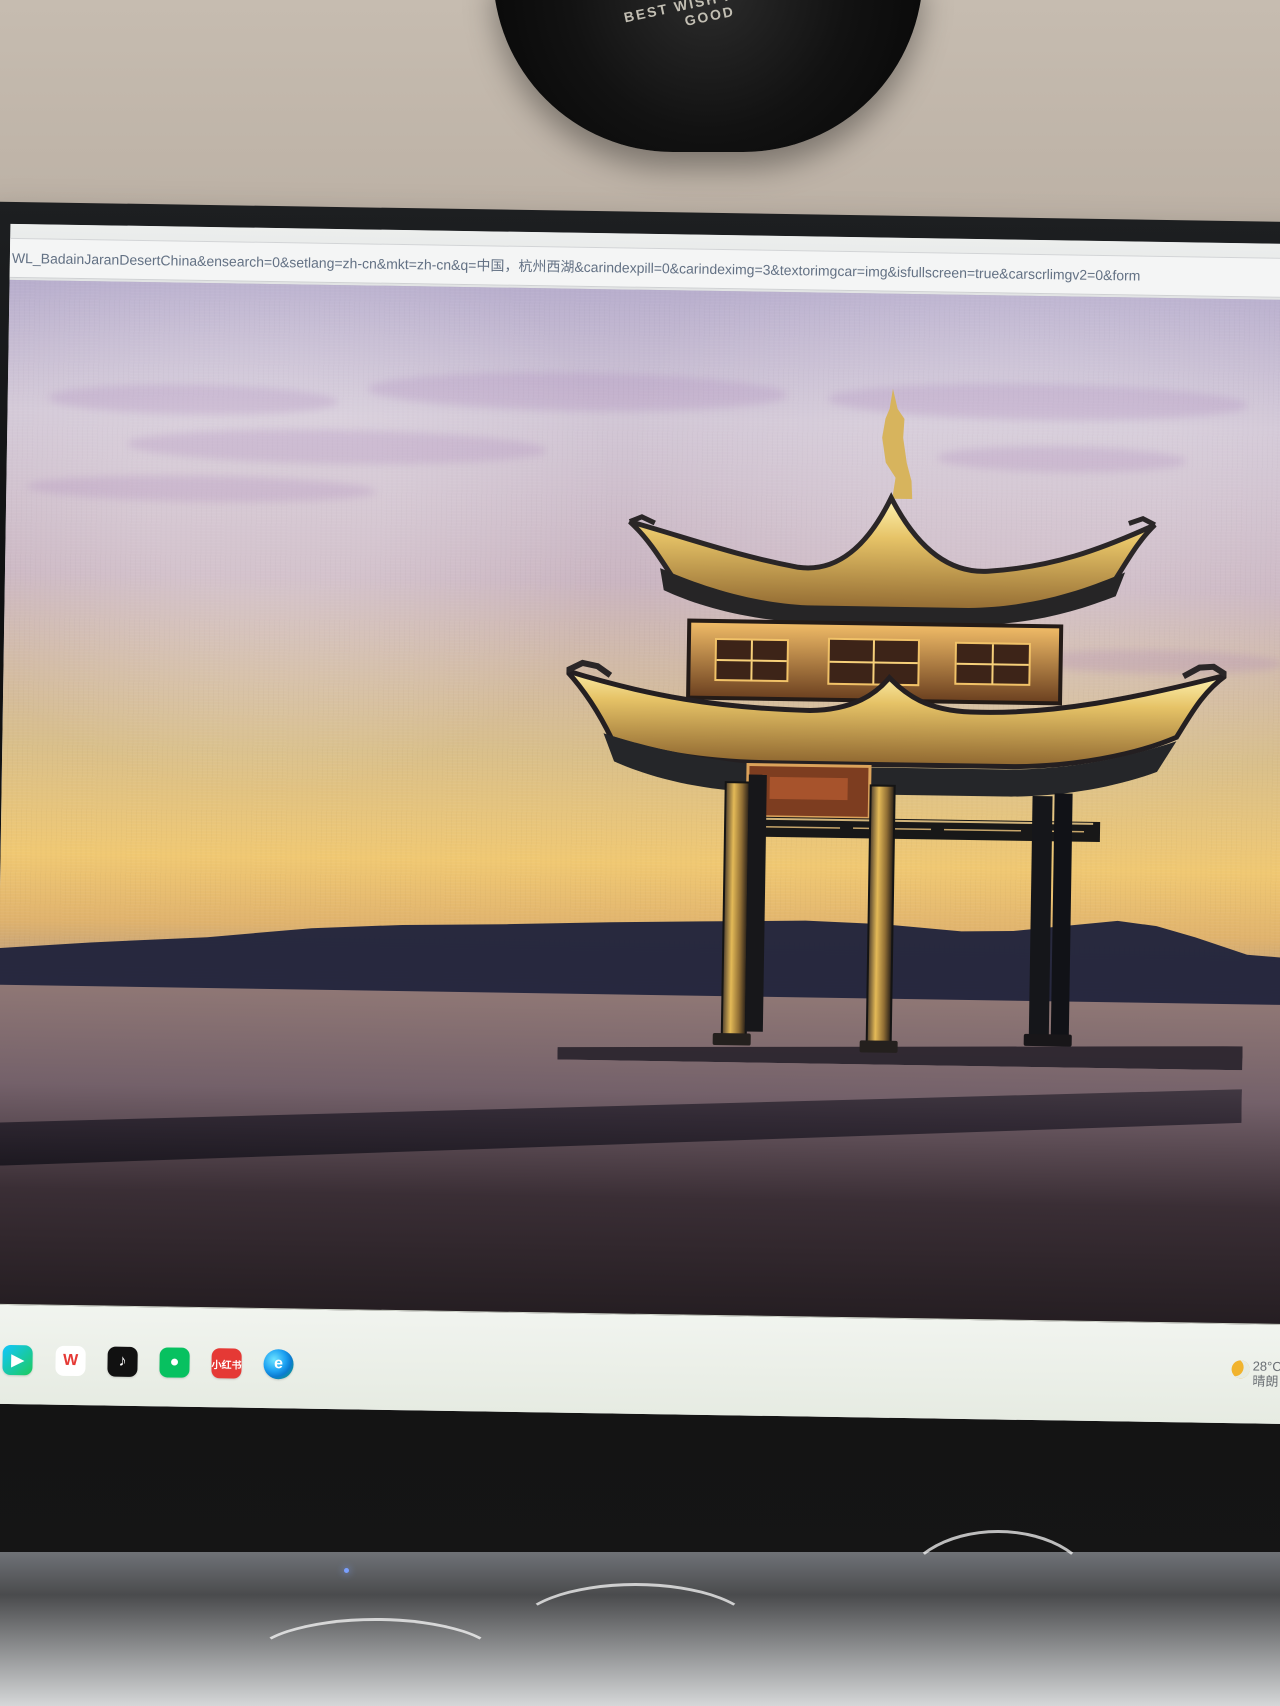 The height and width of the screenshot is (1706, 1280). What do you see at coordinates (17, 1380) in the screenshot?
I see `video-app-icon: ▶ 视频` at bounding box center [17, 1380].